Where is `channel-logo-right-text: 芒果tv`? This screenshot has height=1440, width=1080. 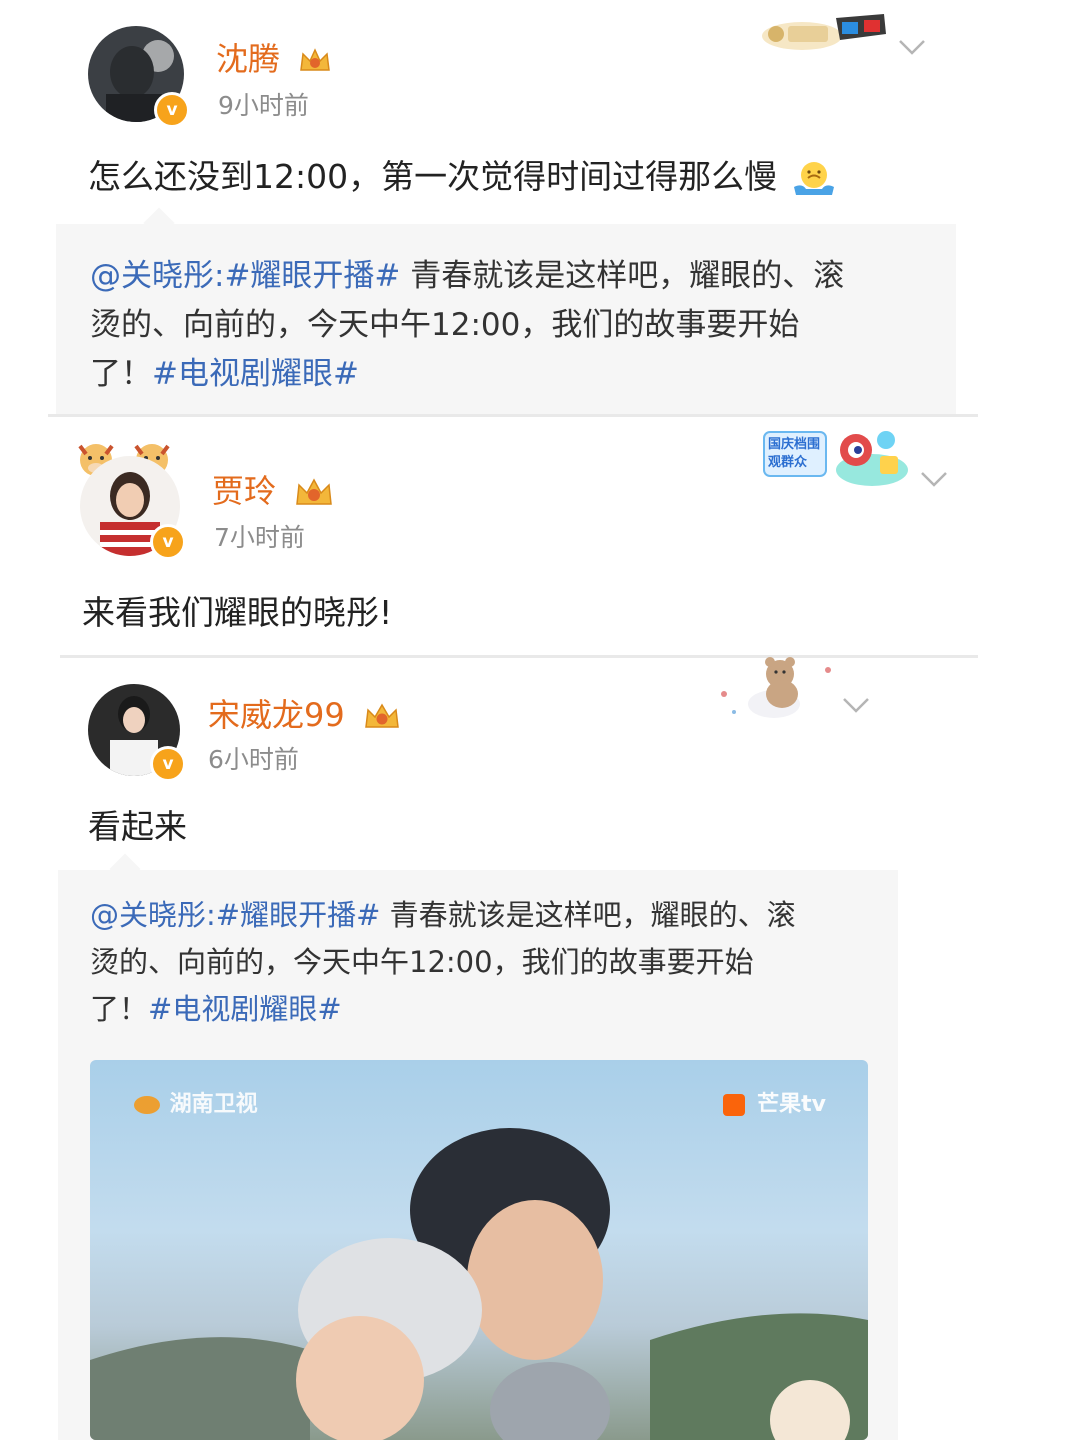
channel-logo-right-text: 芒果tv is located at coordinates (791, 1104).